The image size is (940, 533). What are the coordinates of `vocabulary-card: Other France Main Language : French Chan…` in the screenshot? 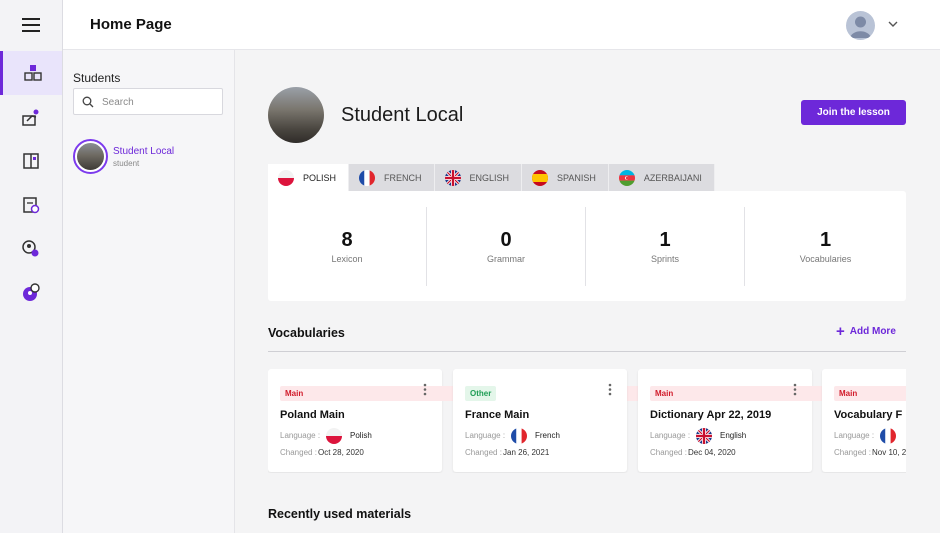 It's located at (540, 420).